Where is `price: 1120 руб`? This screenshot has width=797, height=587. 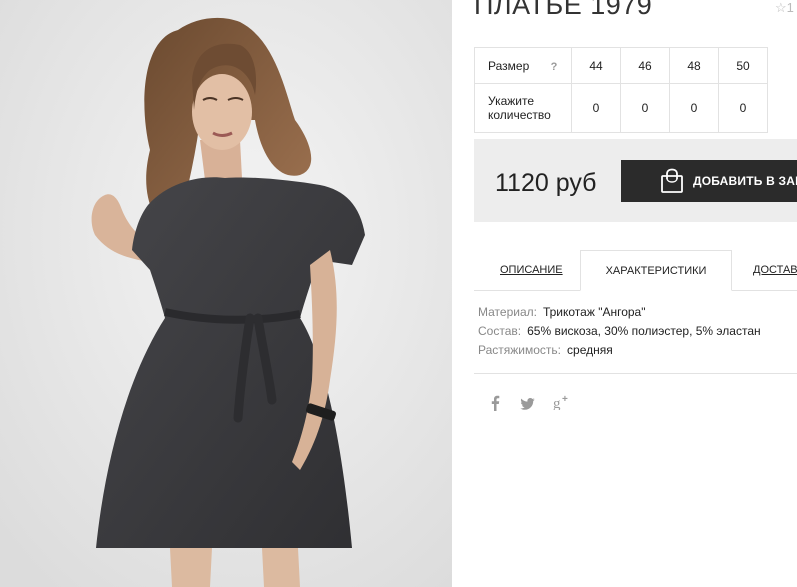 price: 1120 руб is located at coordinates (546, 183).